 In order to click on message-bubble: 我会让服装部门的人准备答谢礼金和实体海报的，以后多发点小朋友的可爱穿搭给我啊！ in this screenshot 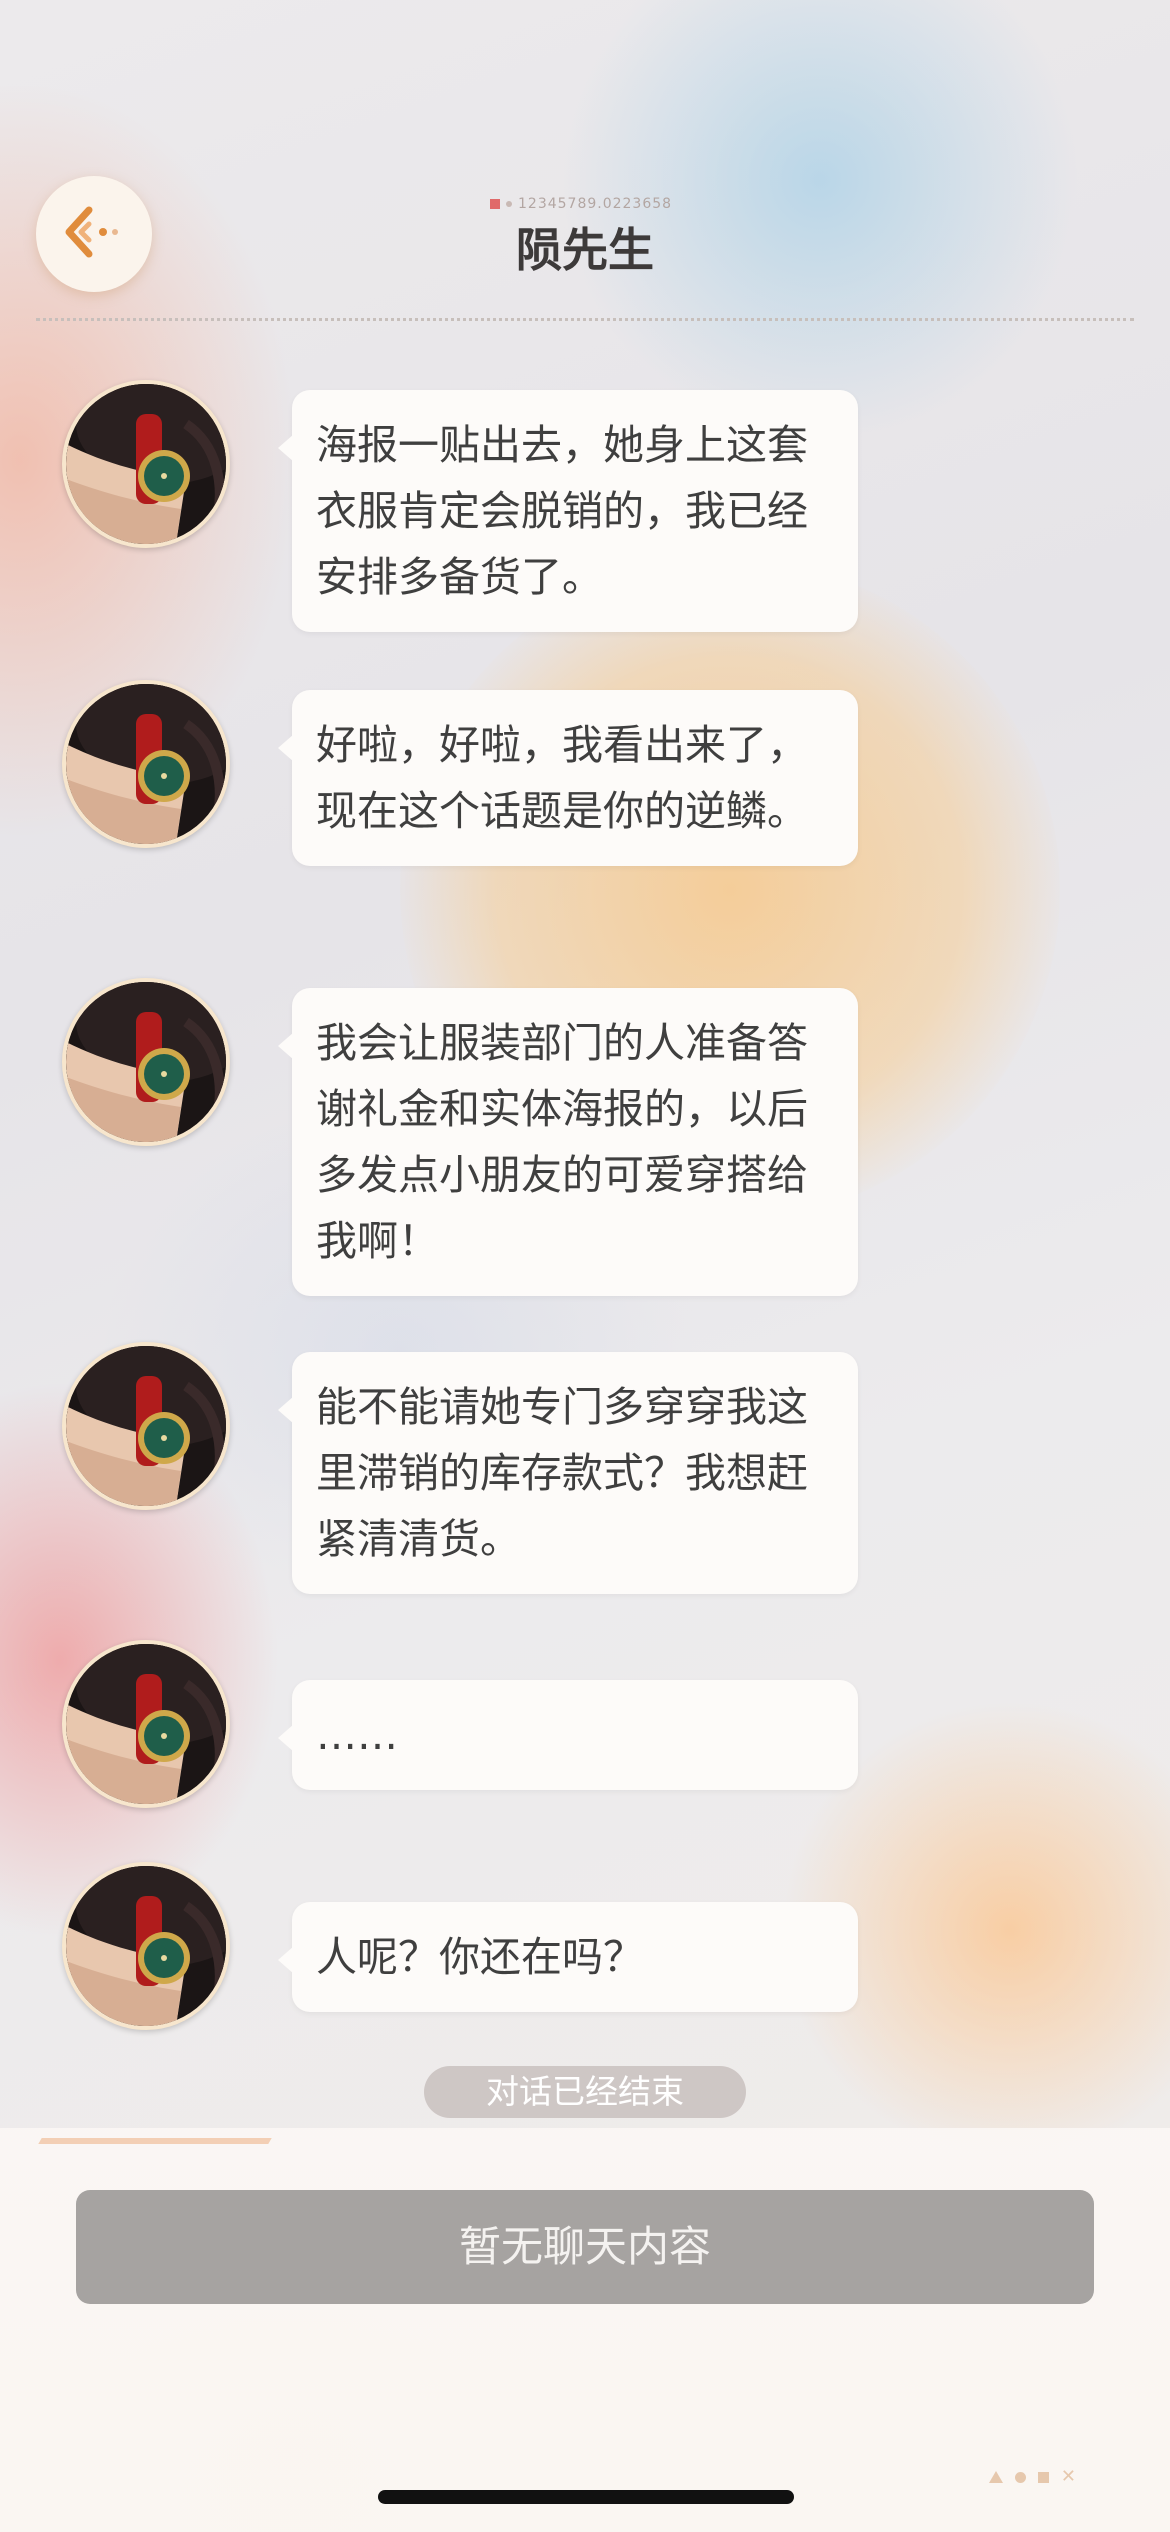, I will do `click(568, 1142)`.